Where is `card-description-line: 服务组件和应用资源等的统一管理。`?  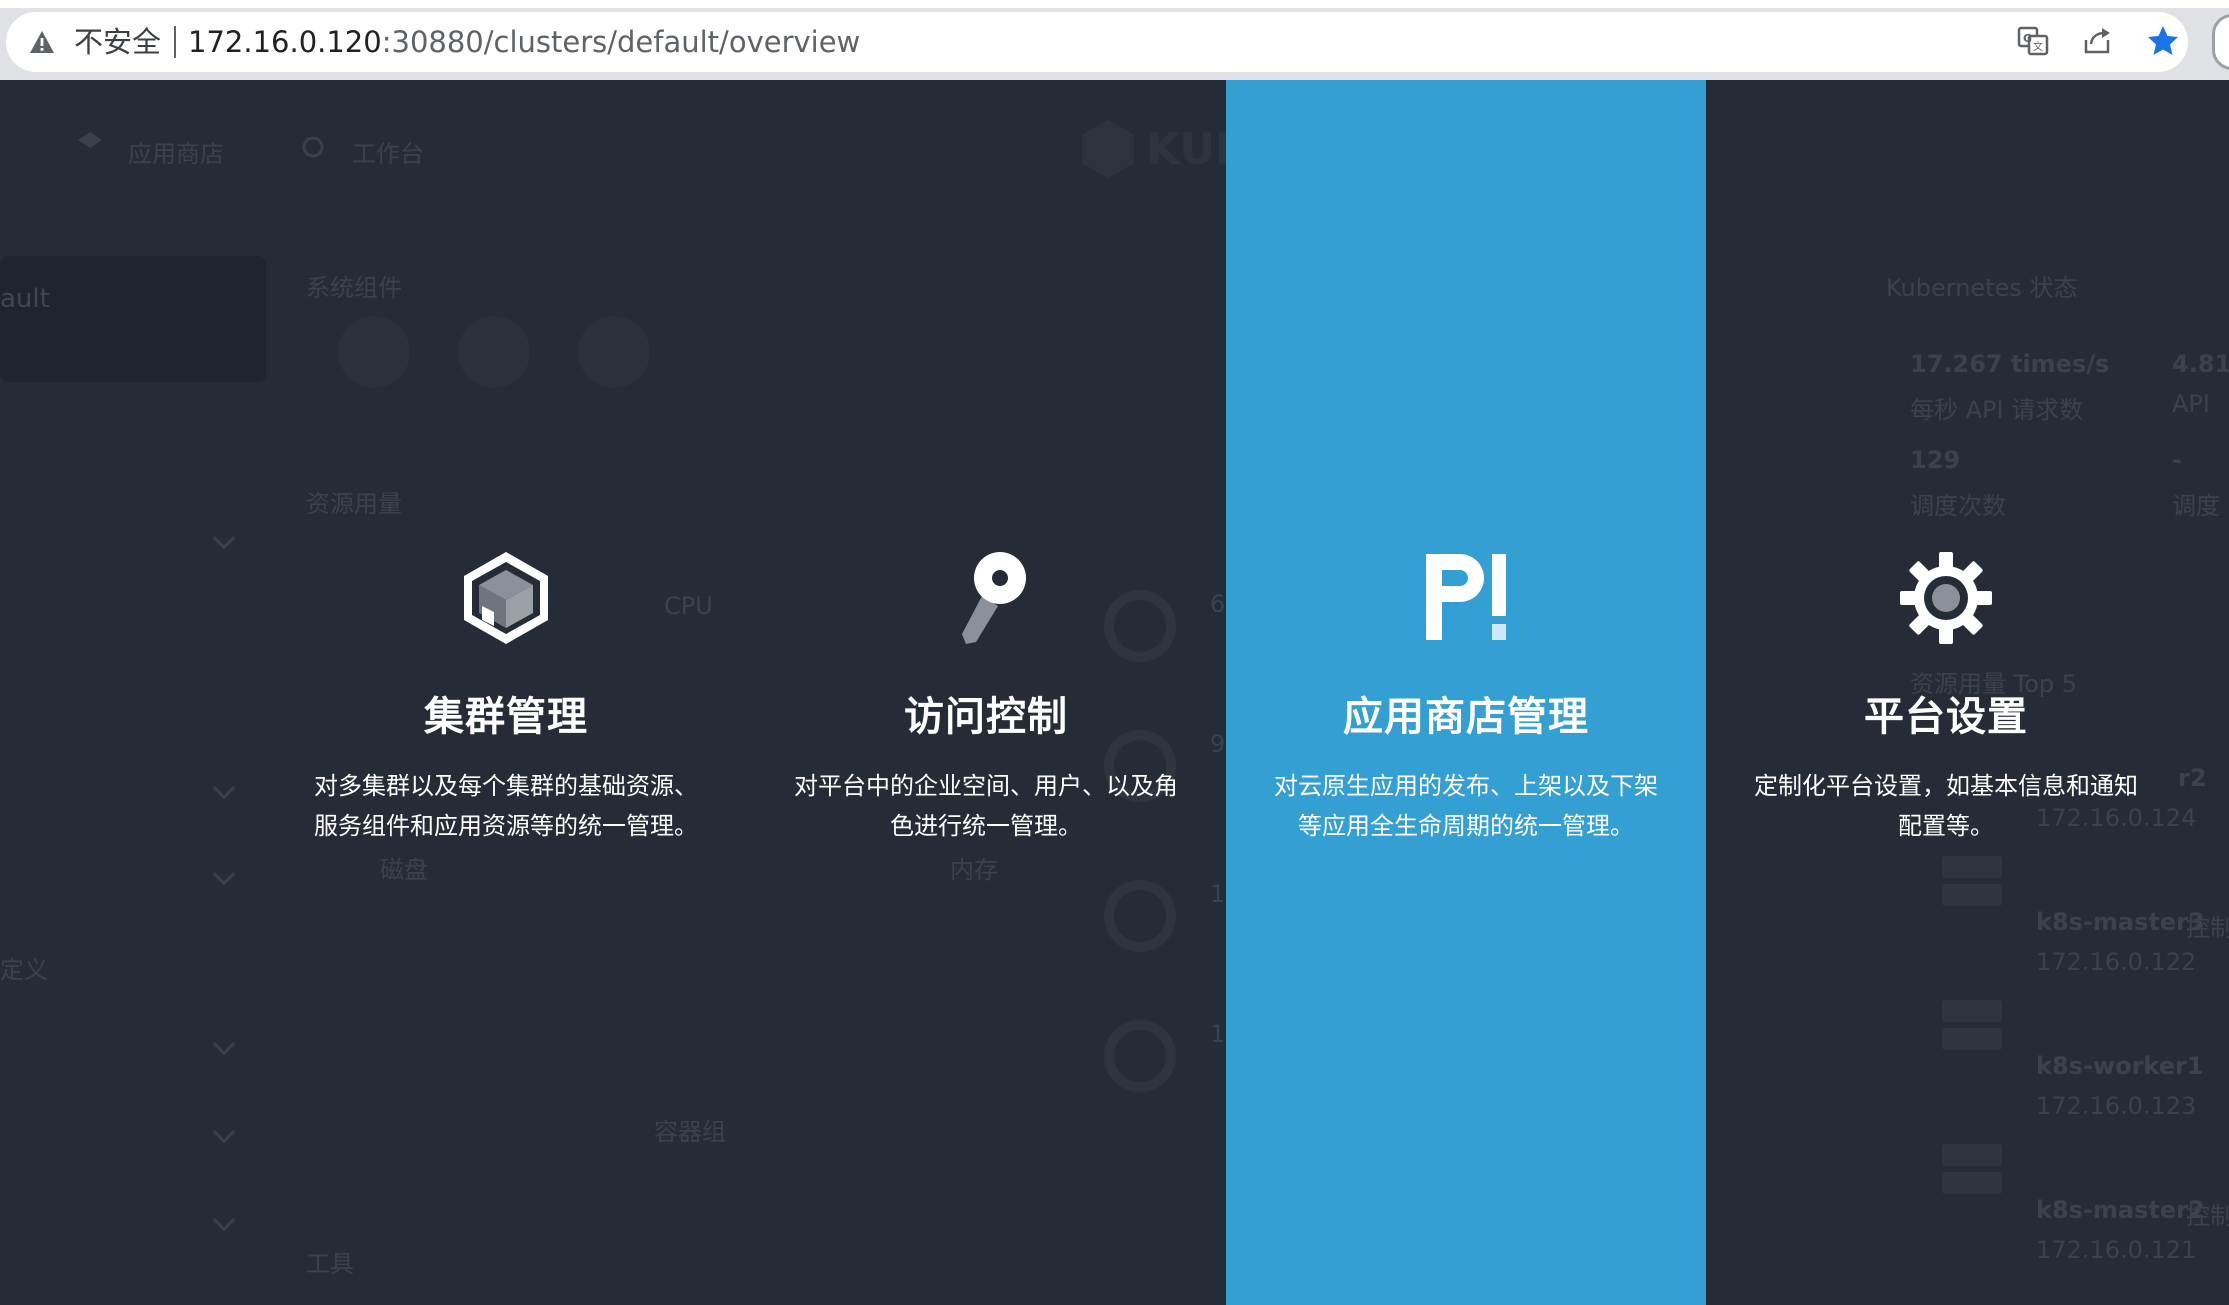 card-description-line: 服务组件和应用资源等的统一管理。 is located at coordinates (506, 826).